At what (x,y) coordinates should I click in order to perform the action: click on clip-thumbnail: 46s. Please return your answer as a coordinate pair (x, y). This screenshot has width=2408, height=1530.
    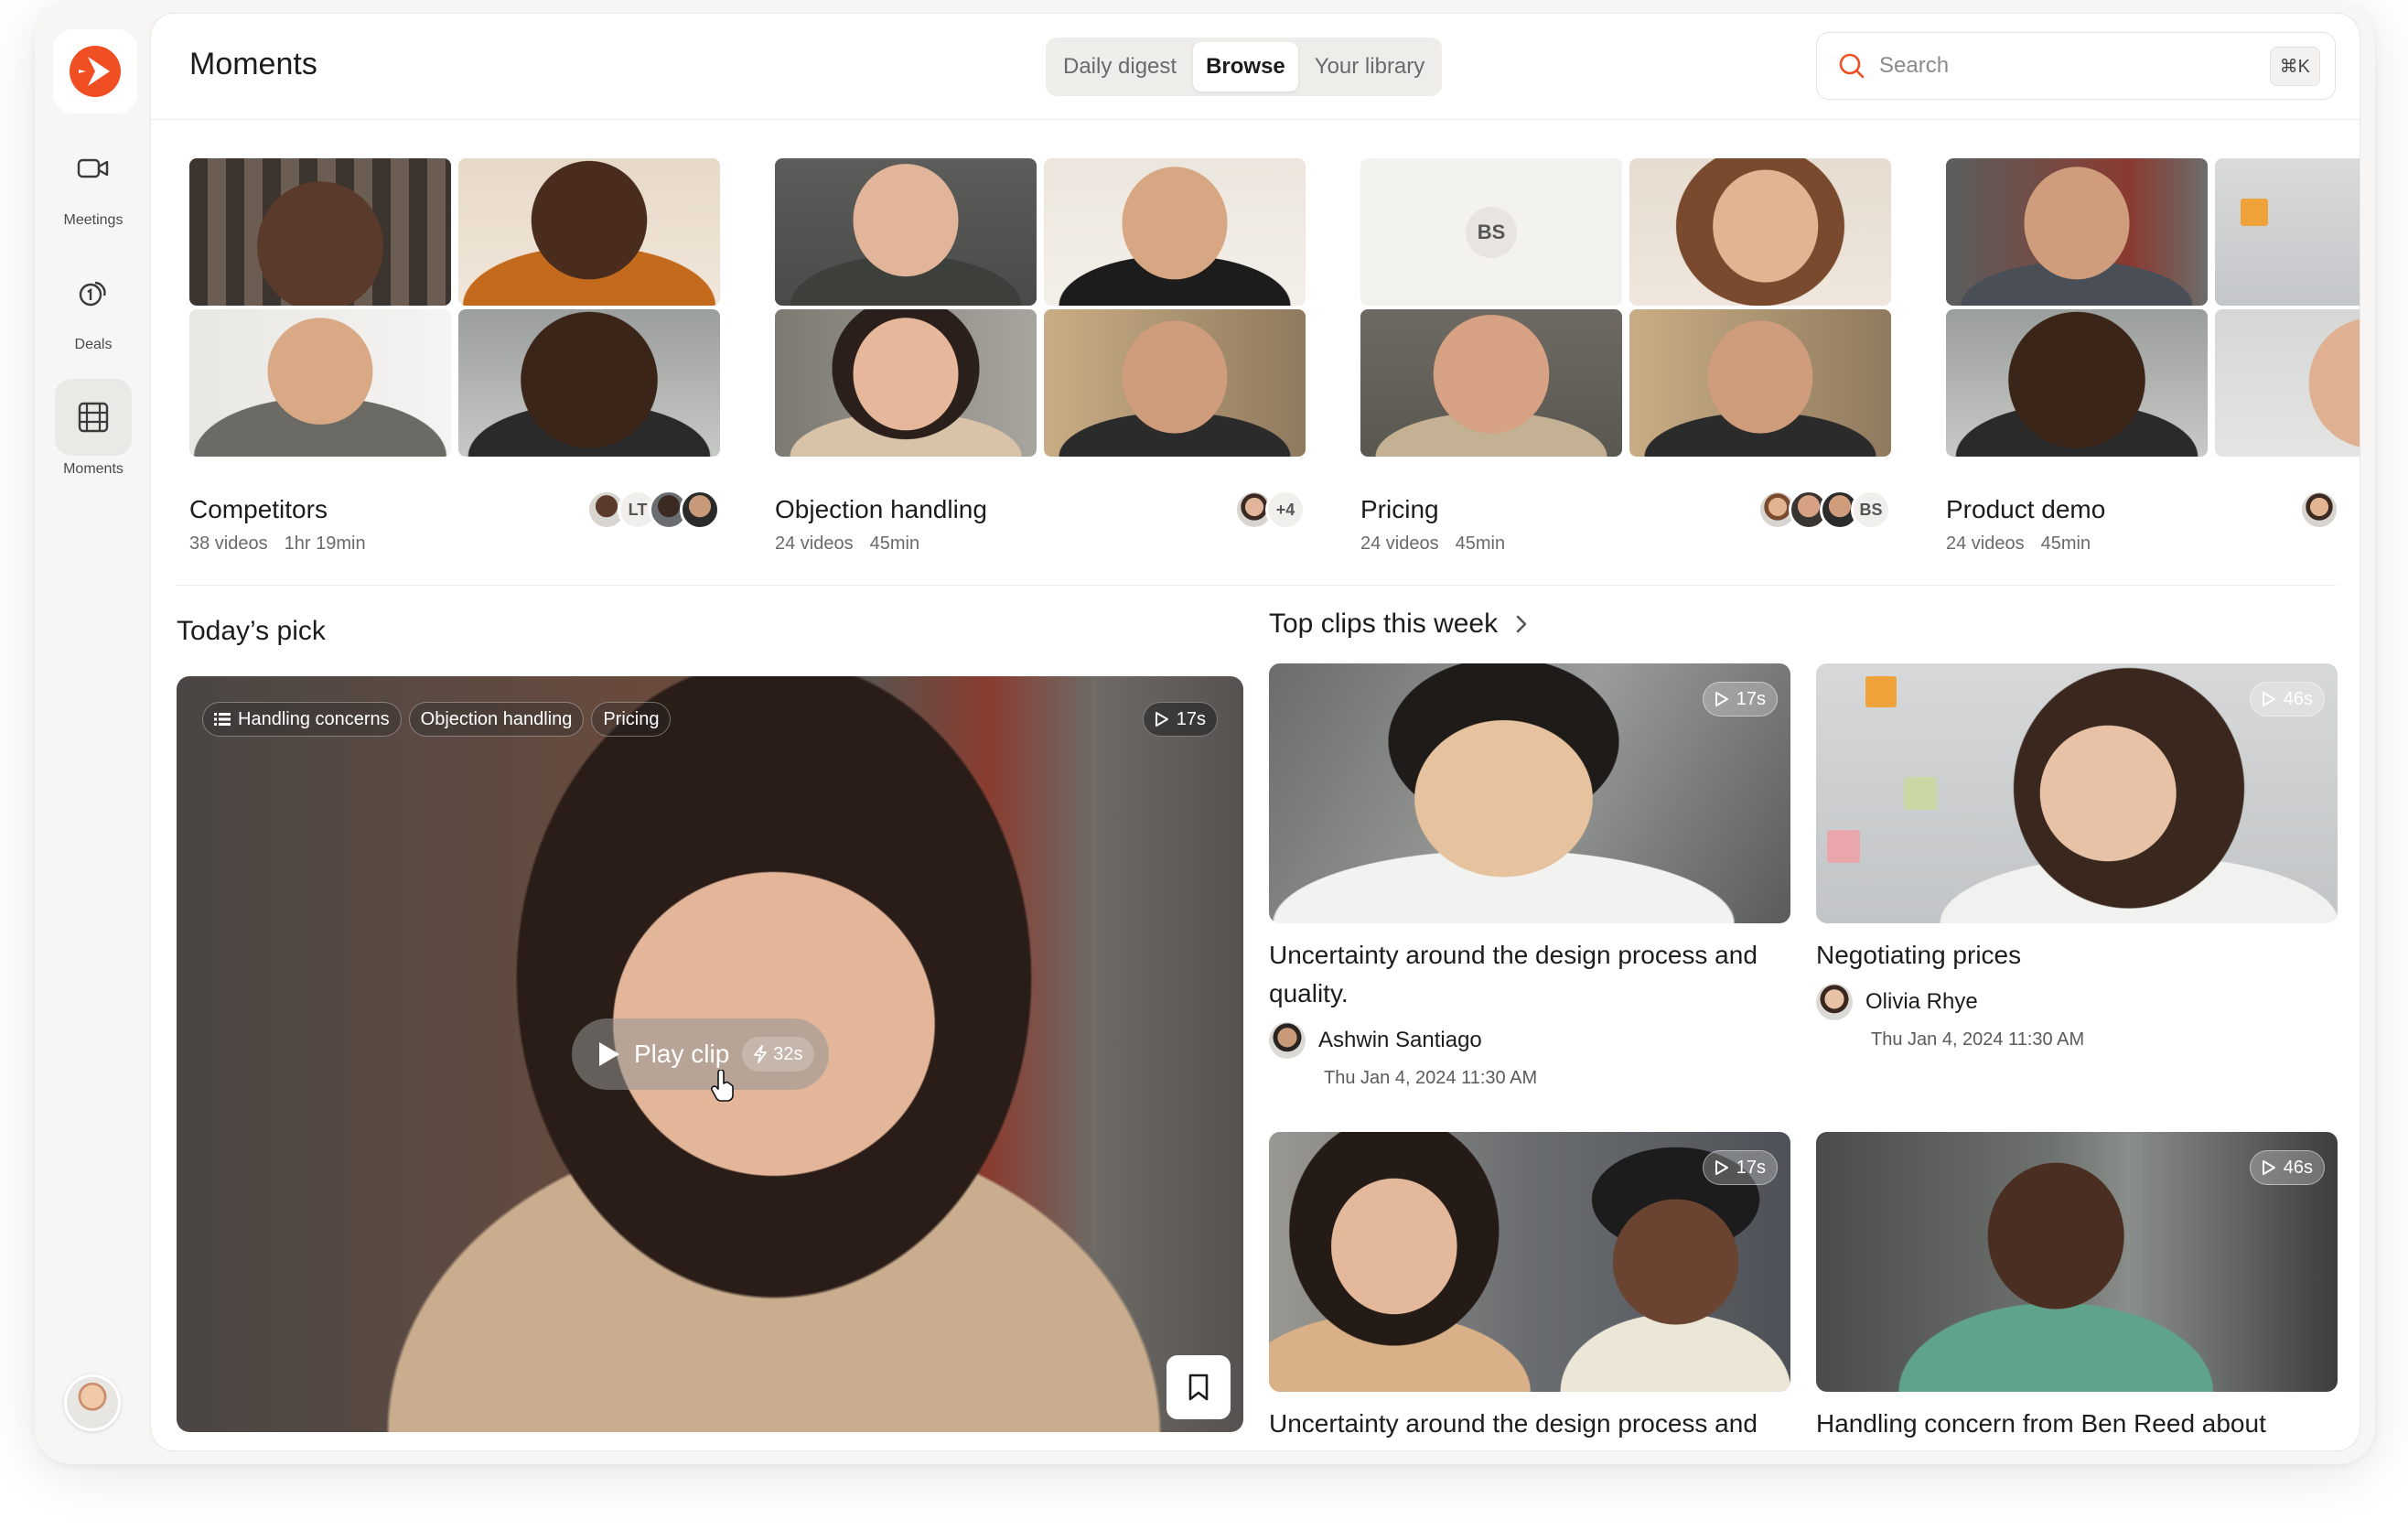
    Looking at the image, I should click on (2077, 1262).